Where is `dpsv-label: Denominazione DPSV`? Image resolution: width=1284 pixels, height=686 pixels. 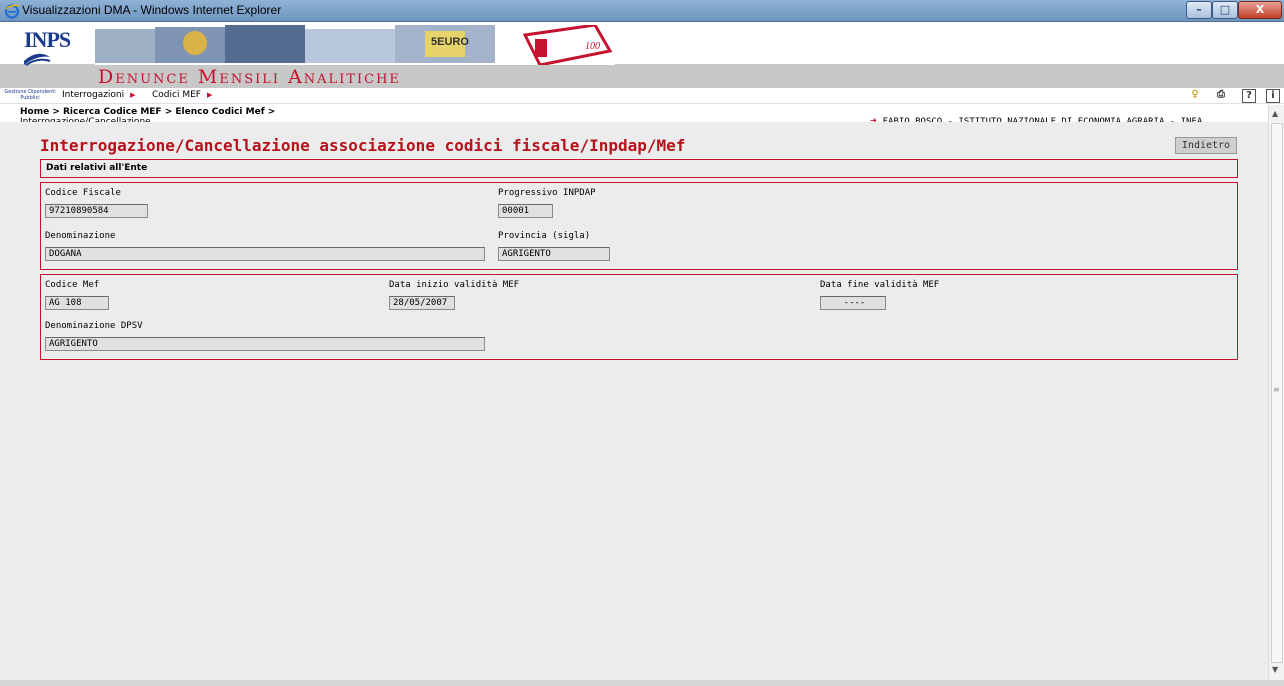
dpsv-label: Denominazione DPSV is located at coordinates (94, 326).